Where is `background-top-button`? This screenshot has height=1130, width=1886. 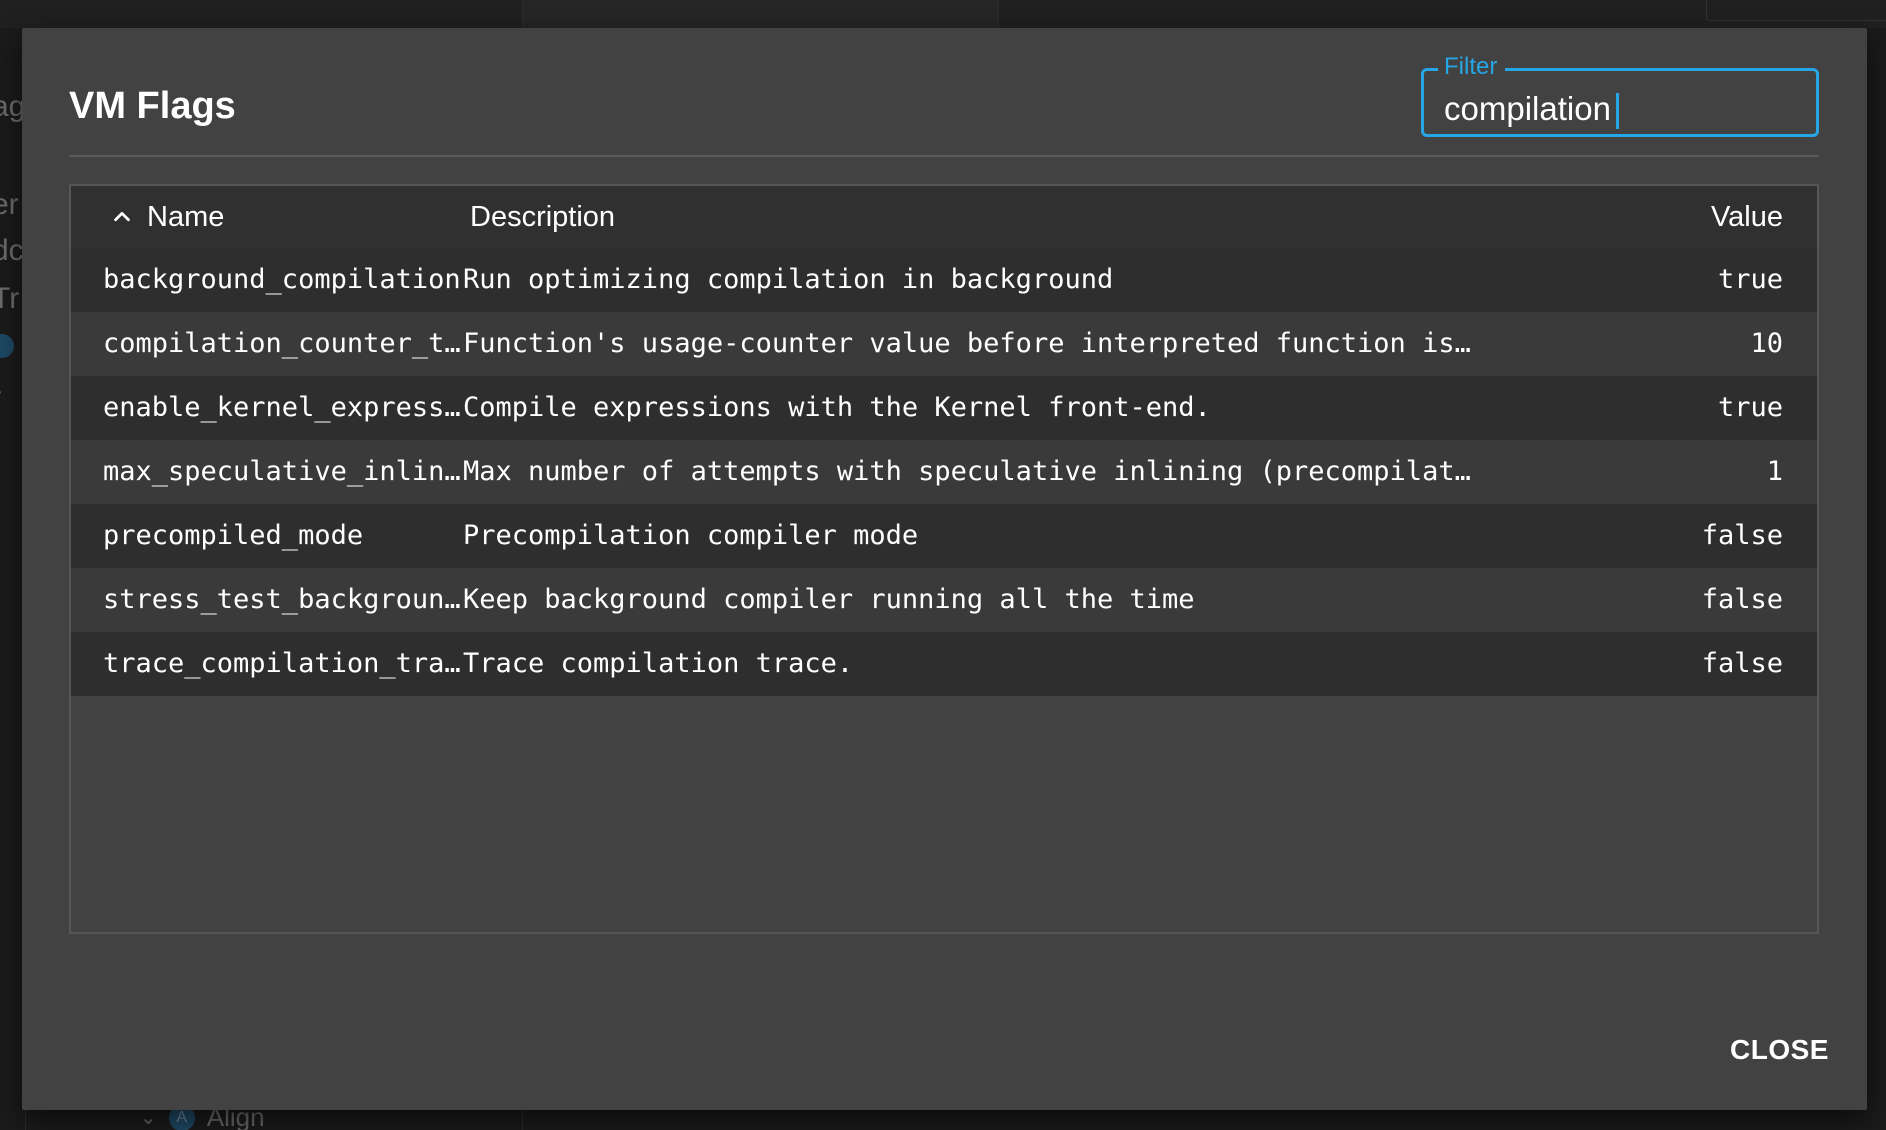
background-top-button is located at coordinates (1796, 10).